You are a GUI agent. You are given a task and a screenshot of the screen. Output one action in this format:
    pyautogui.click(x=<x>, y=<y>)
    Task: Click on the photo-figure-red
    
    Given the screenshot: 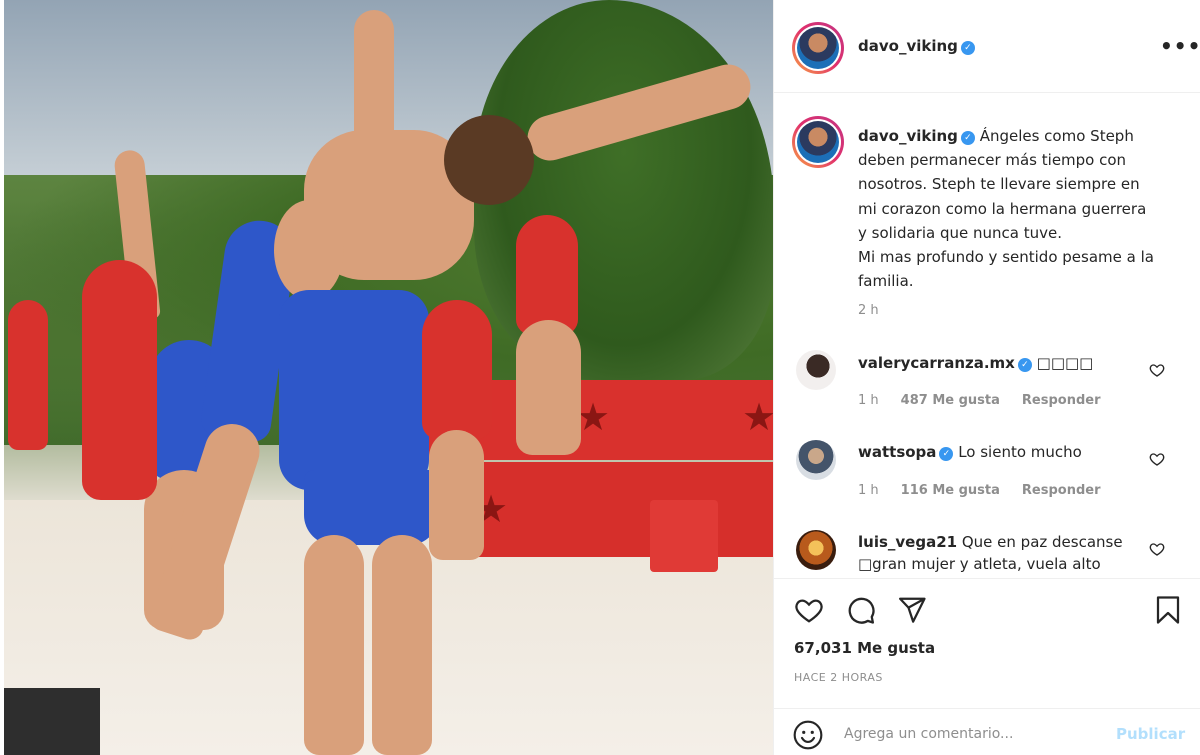 What is the action you would take?
    pyautogui.click(x=119, y=380)
    